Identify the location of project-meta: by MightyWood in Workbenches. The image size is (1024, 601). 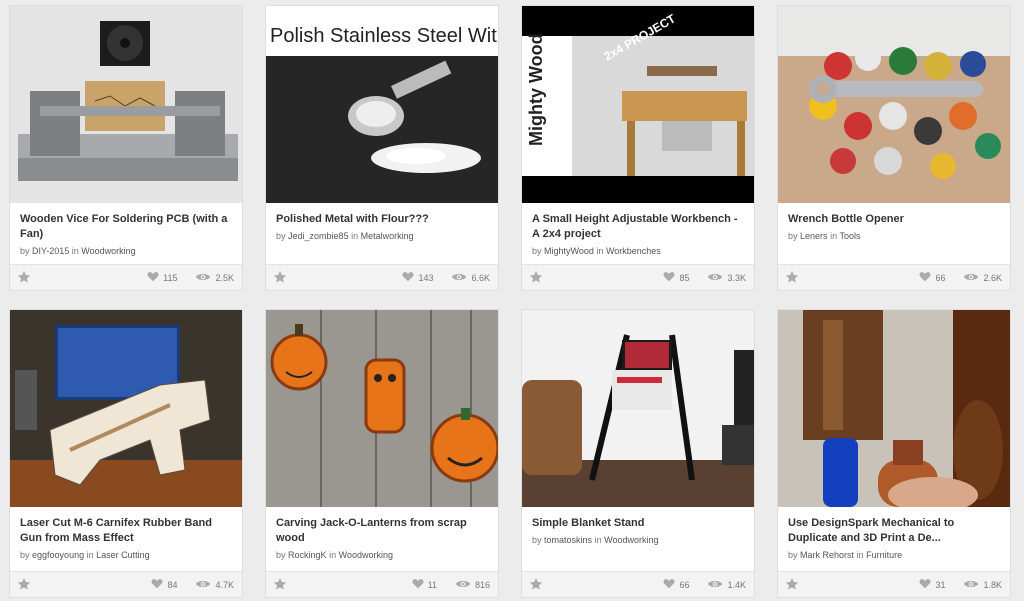
(639, 251).